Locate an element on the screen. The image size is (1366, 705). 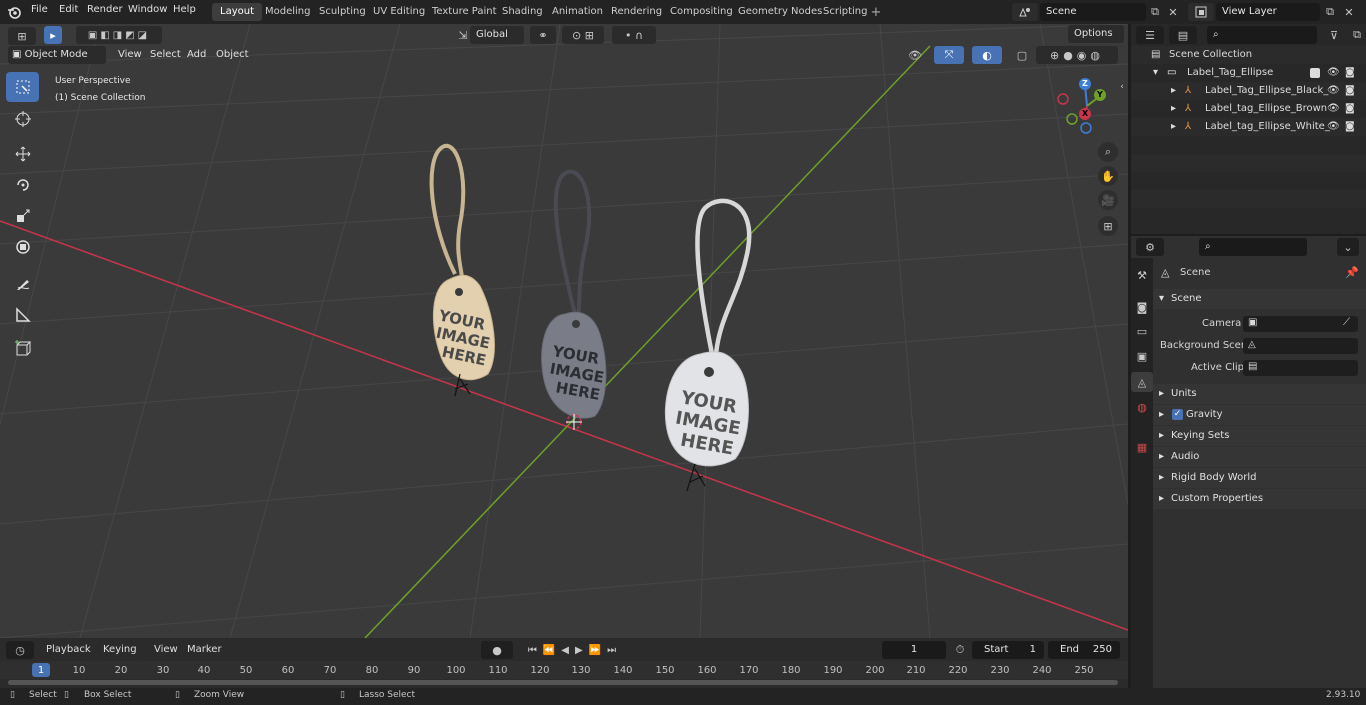
menu-help: Help is located at coordinates (184, 9).